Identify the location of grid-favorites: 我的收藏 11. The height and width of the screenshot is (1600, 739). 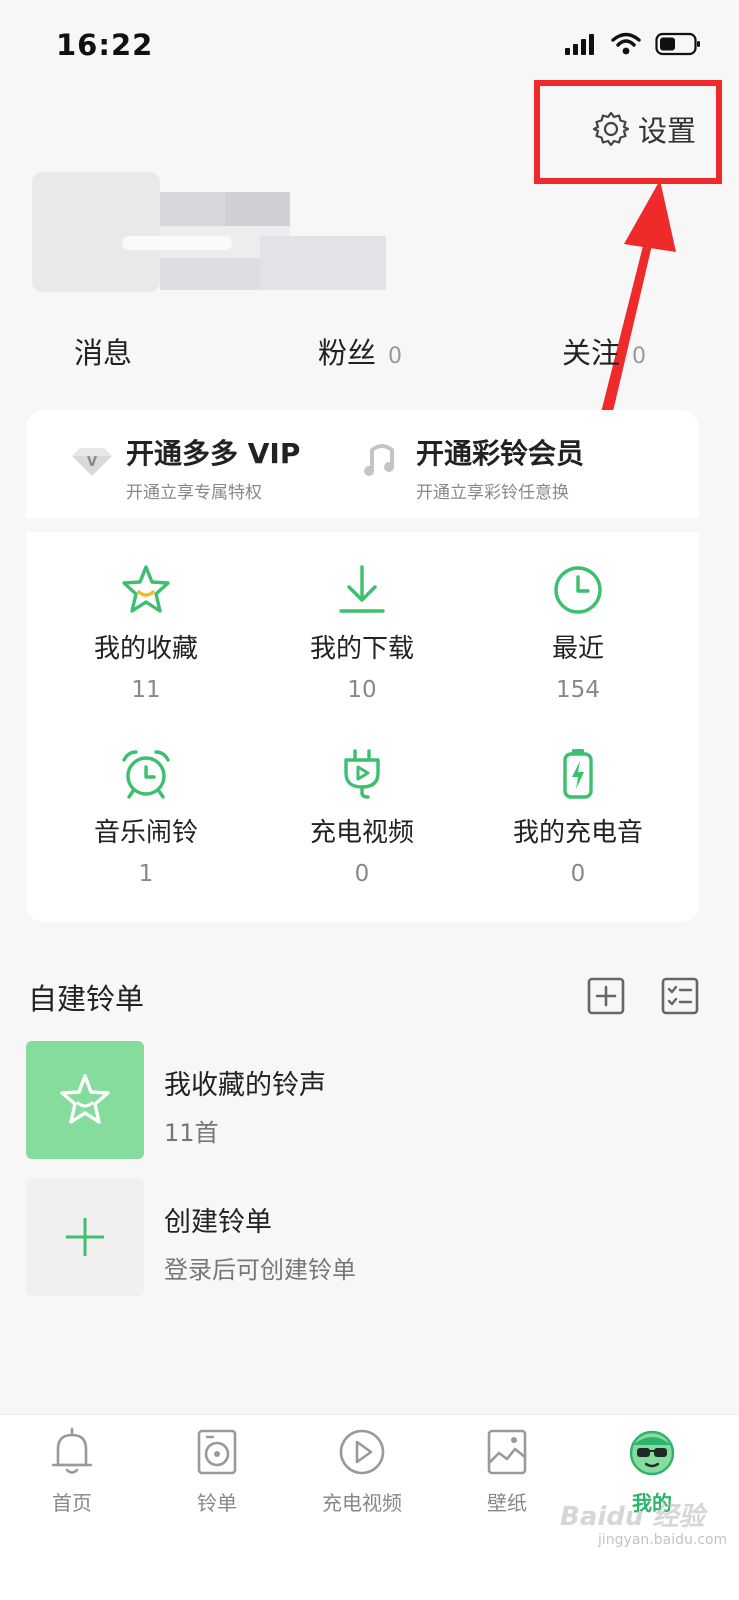
(146, 632).